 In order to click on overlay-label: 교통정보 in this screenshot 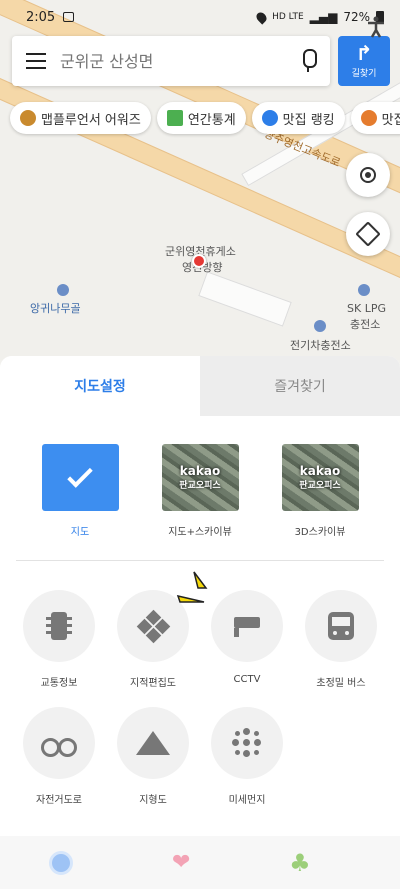, I will do `click(59, 683)`.